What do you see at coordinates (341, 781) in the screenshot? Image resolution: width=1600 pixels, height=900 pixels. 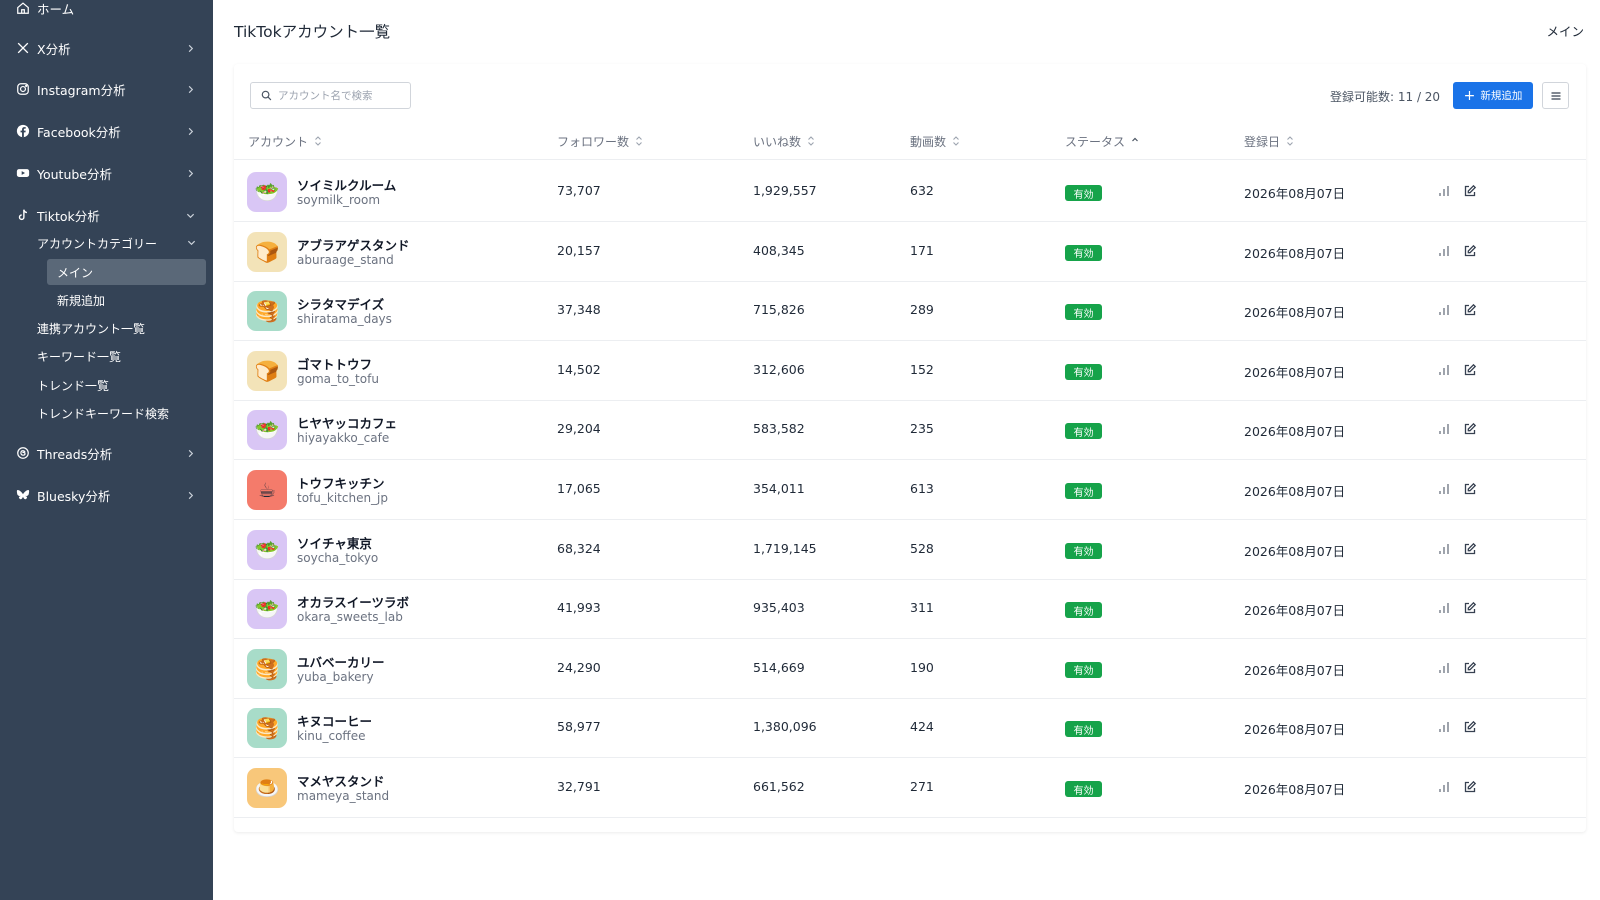 I see `account-name: マメヤスタンド` at bounding box center [341, 781].